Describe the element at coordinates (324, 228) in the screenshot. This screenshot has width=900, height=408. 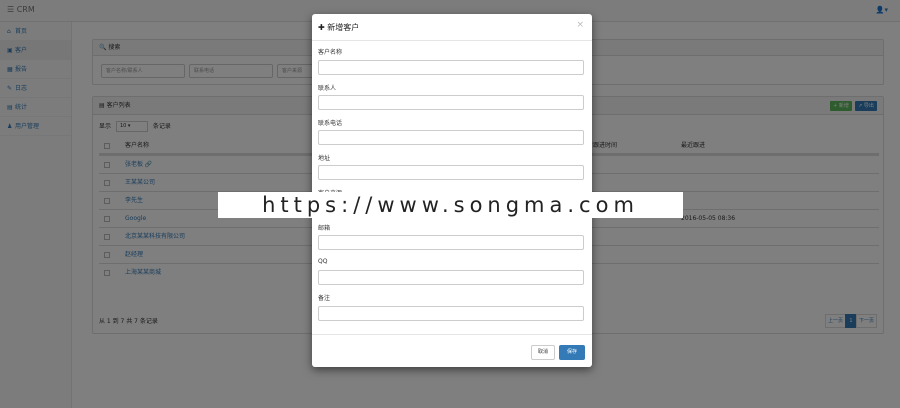
I see `email-label: 邮箱` at that location.